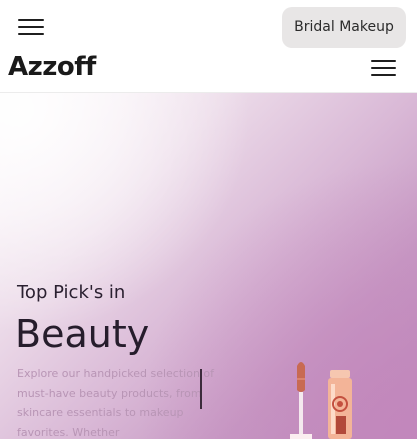 The image size is (417, 439). Describe the element at coordinates (321, 400) in the screenshot. I see `lip-gloss-icon` at that location.